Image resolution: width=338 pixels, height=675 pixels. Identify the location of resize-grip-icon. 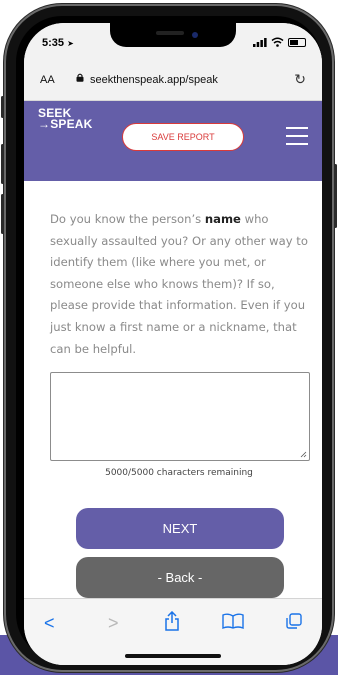
(303, 454).